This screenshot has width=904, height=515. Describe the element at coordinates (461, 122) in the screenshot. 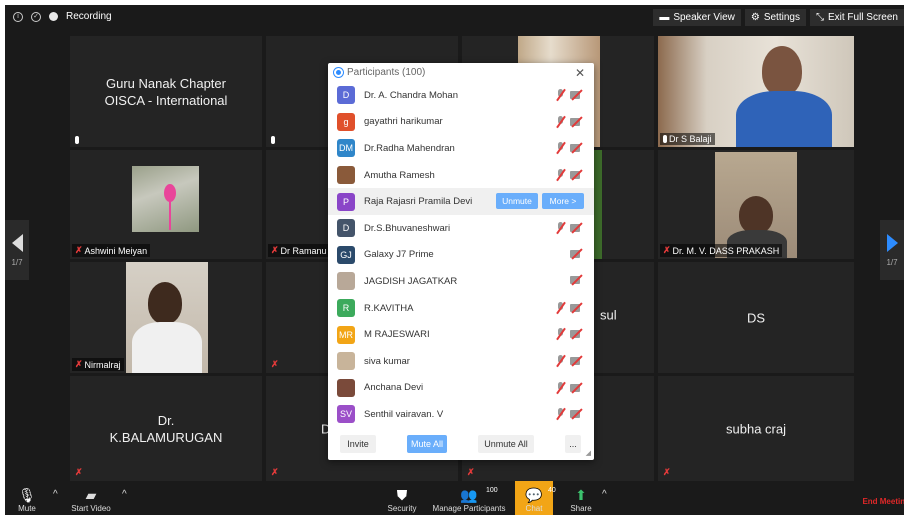

I see `participant-row: g gayathri harikumar` at that location.